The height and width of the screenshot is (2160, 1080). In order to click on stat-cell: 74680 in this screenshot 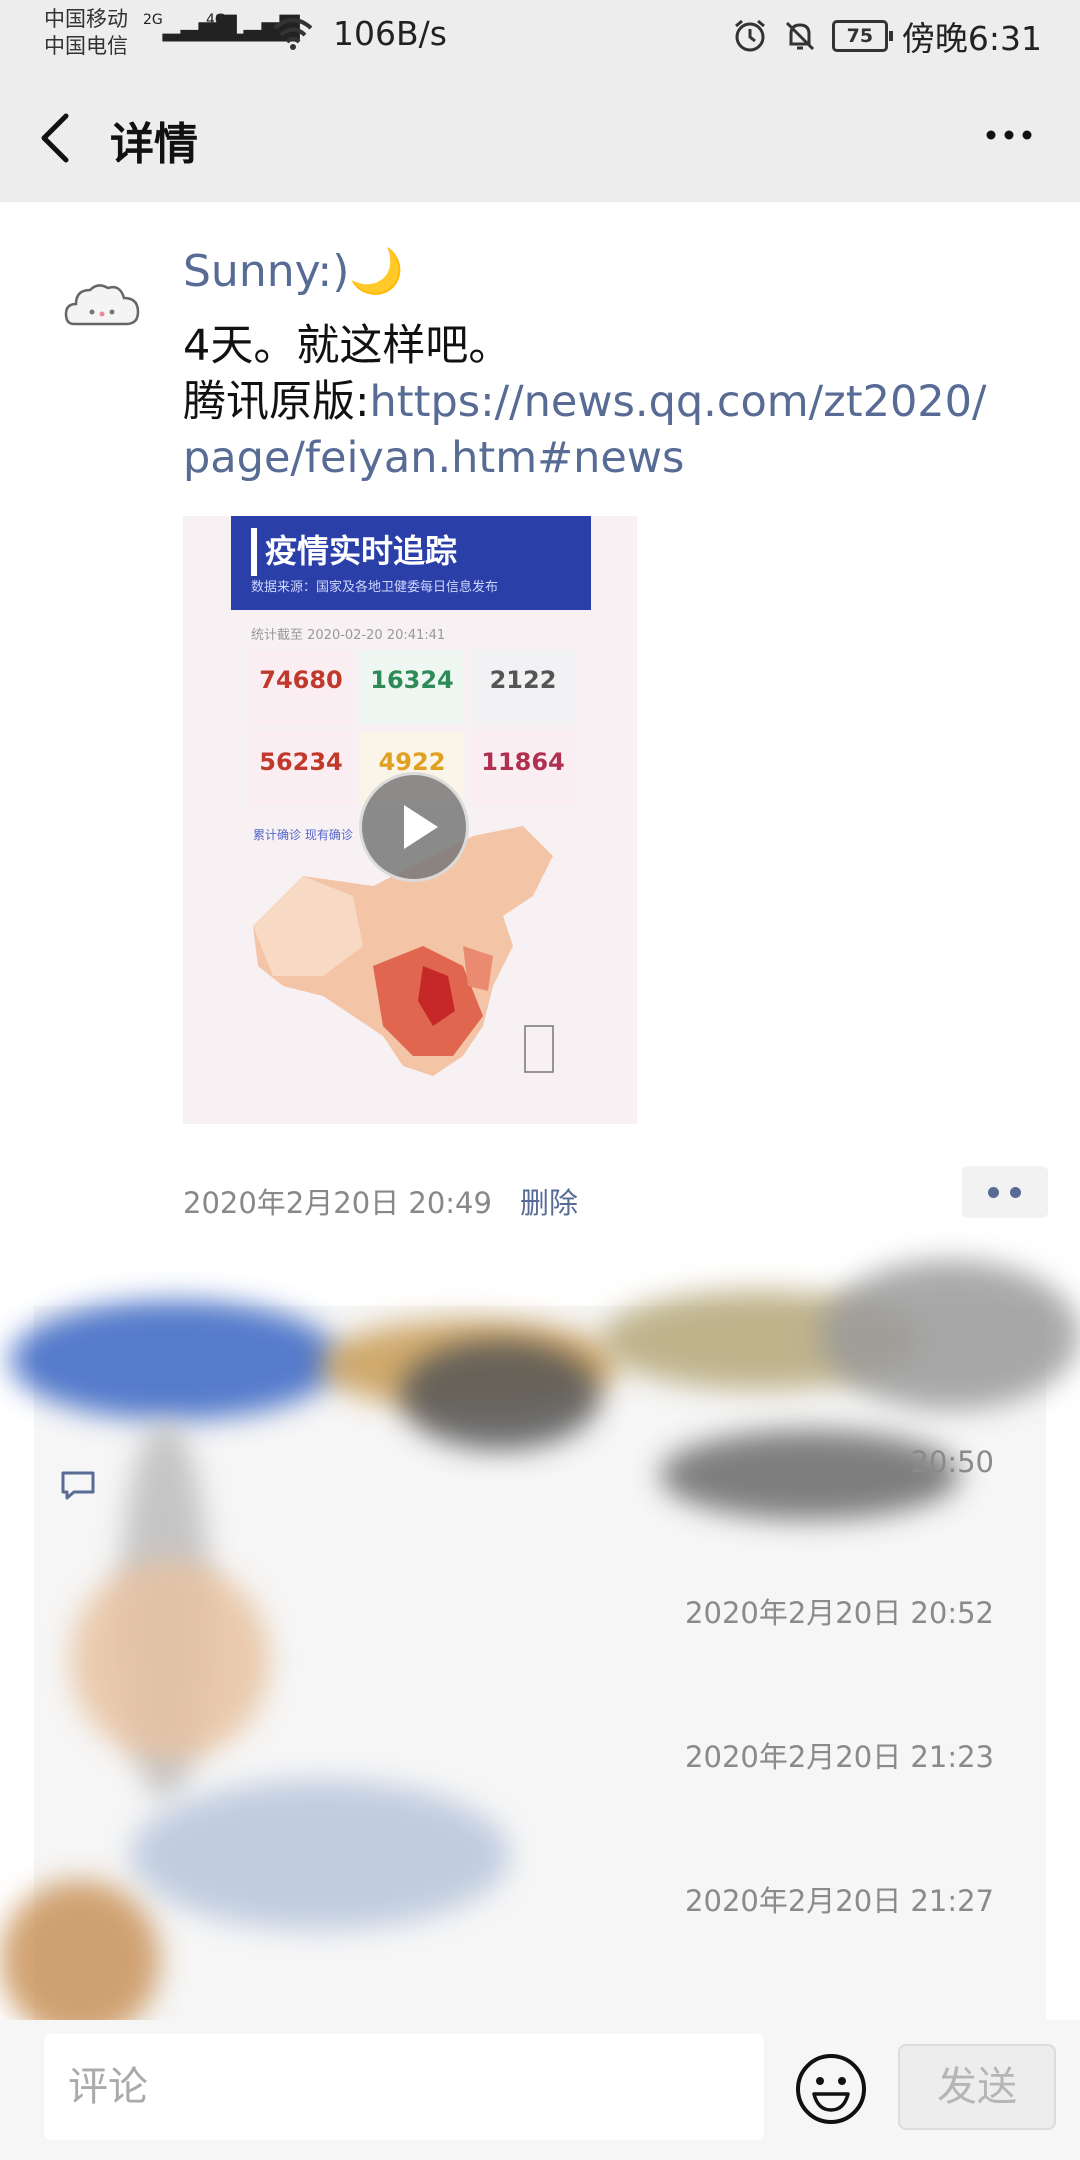, I will do `click(301, 687)`.